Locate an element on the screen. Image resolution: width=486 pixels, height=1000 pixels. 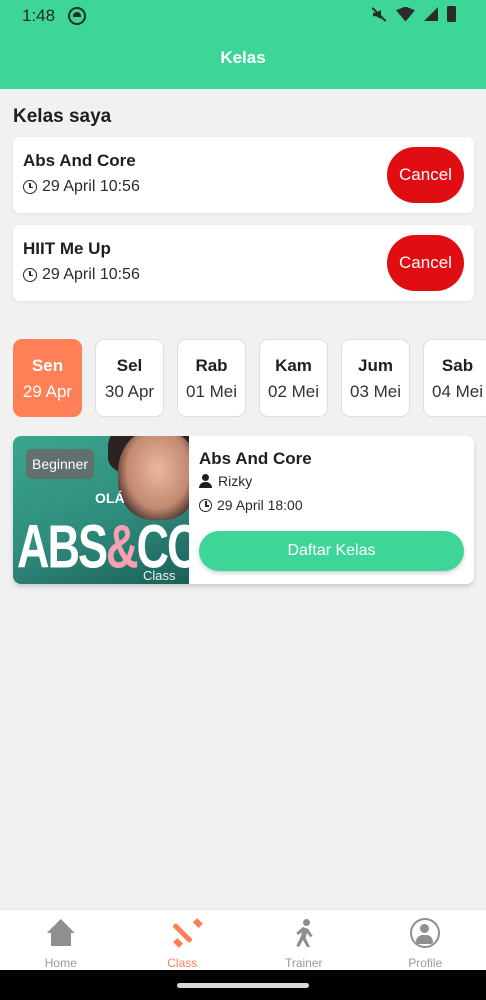
day-name: Kam is located at coordinates (293, 365).